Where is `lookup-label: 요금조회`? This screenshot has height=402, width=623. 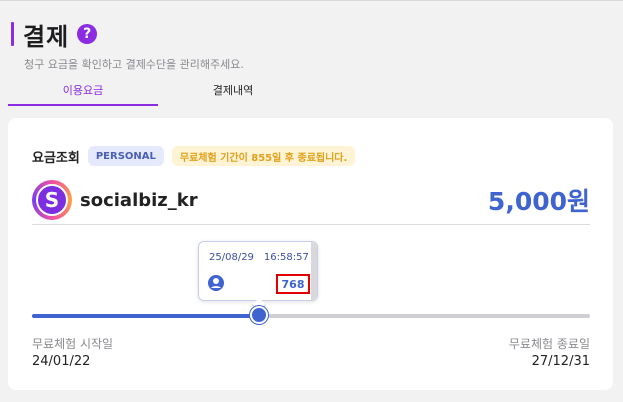 lookup-label: 요금조회 is located at coordinates (56, 158).